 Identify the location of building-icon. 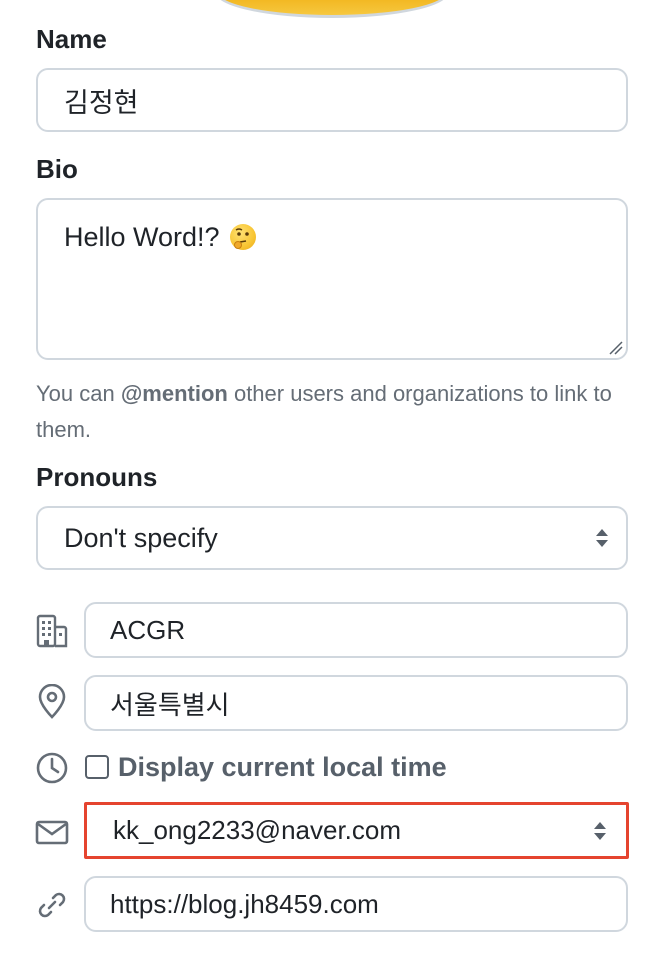
(52, 631).